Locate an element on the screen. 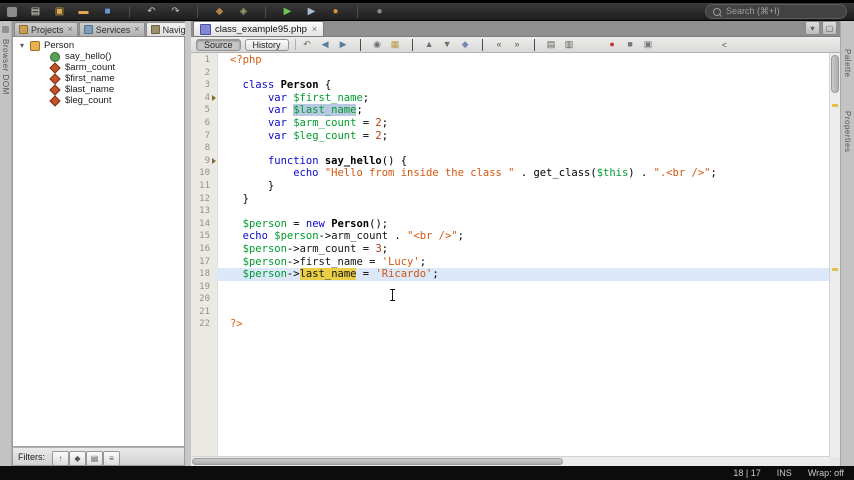 The height and width of the screenshot is (480, 854). collapse-icon: ▾ is located at coordinates (22, 45).